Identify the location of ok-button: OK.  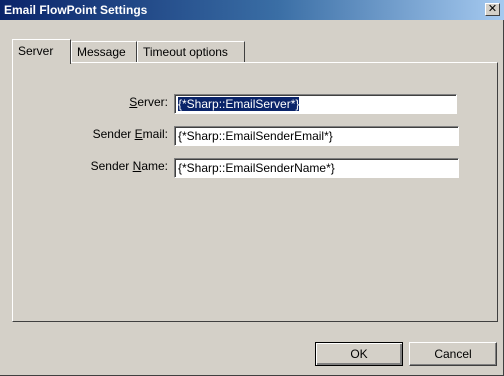
(359, 354).